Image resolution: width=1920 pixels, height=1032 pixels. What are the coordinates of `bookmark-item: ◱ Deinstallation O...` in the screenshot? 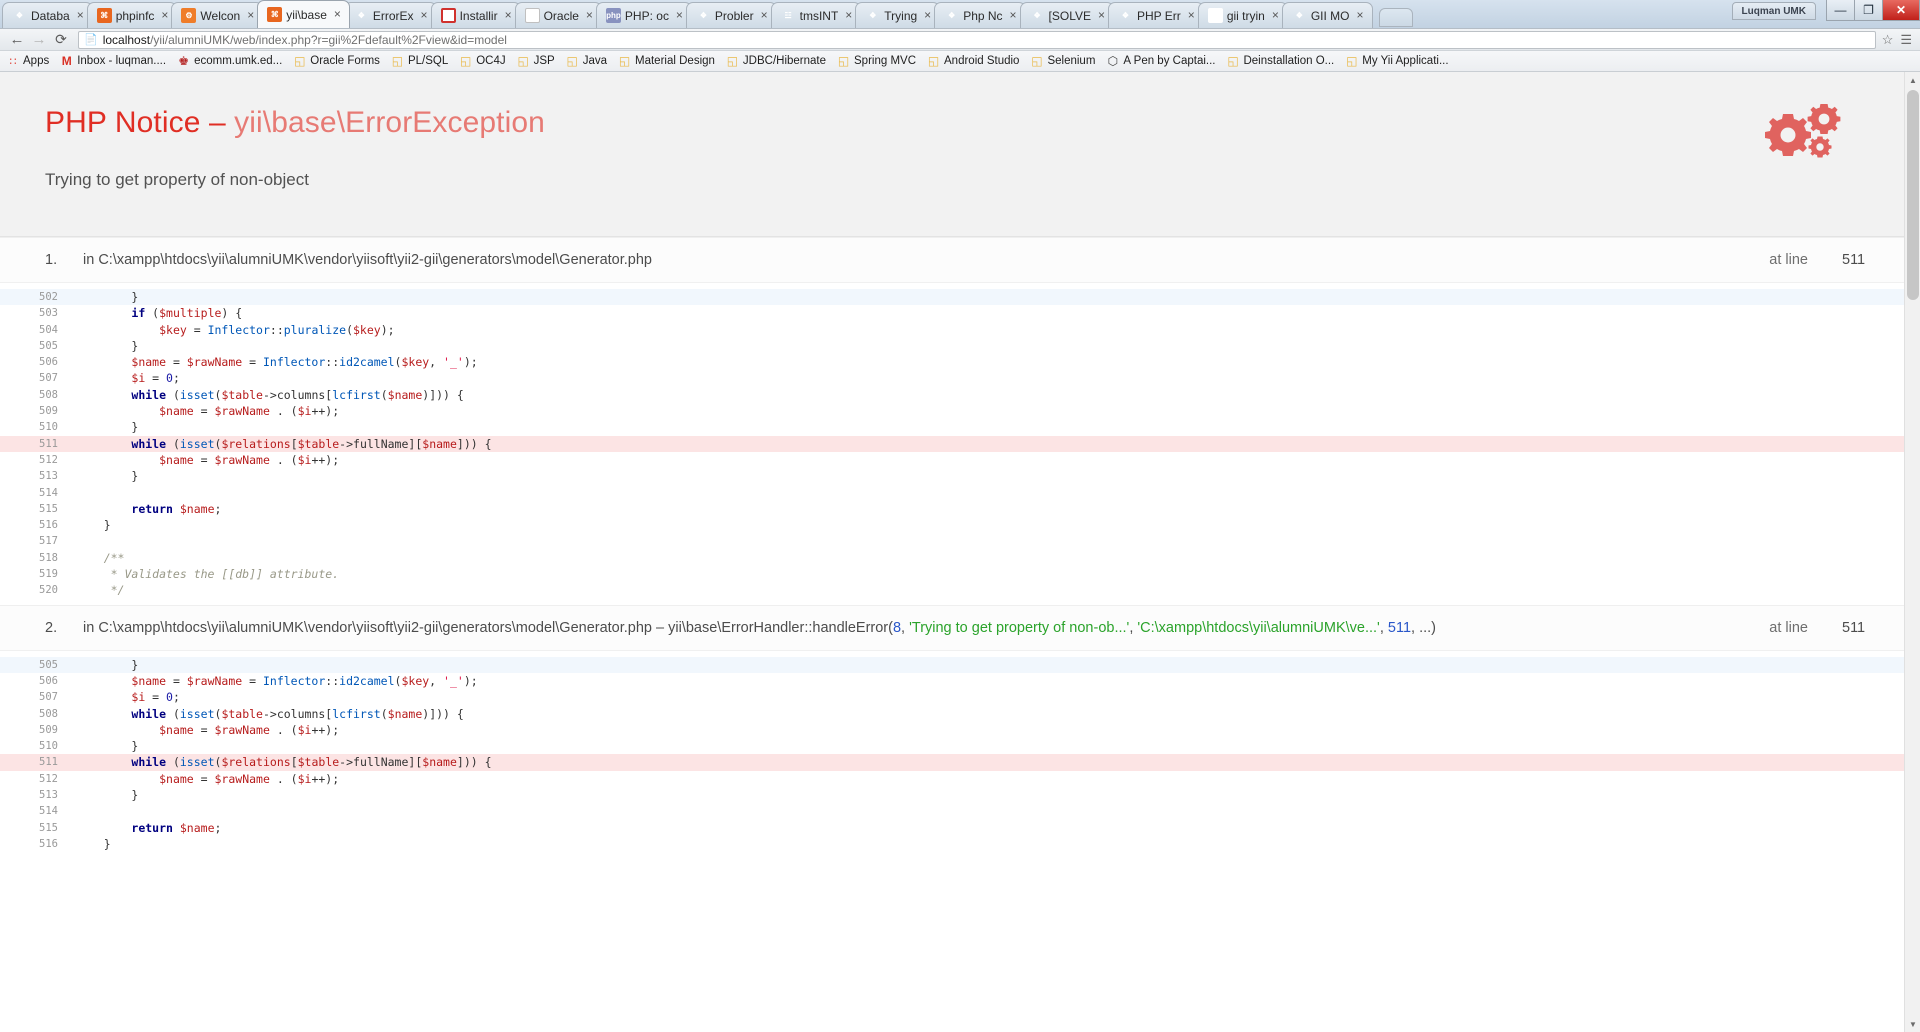 It's located at (1280, 61).